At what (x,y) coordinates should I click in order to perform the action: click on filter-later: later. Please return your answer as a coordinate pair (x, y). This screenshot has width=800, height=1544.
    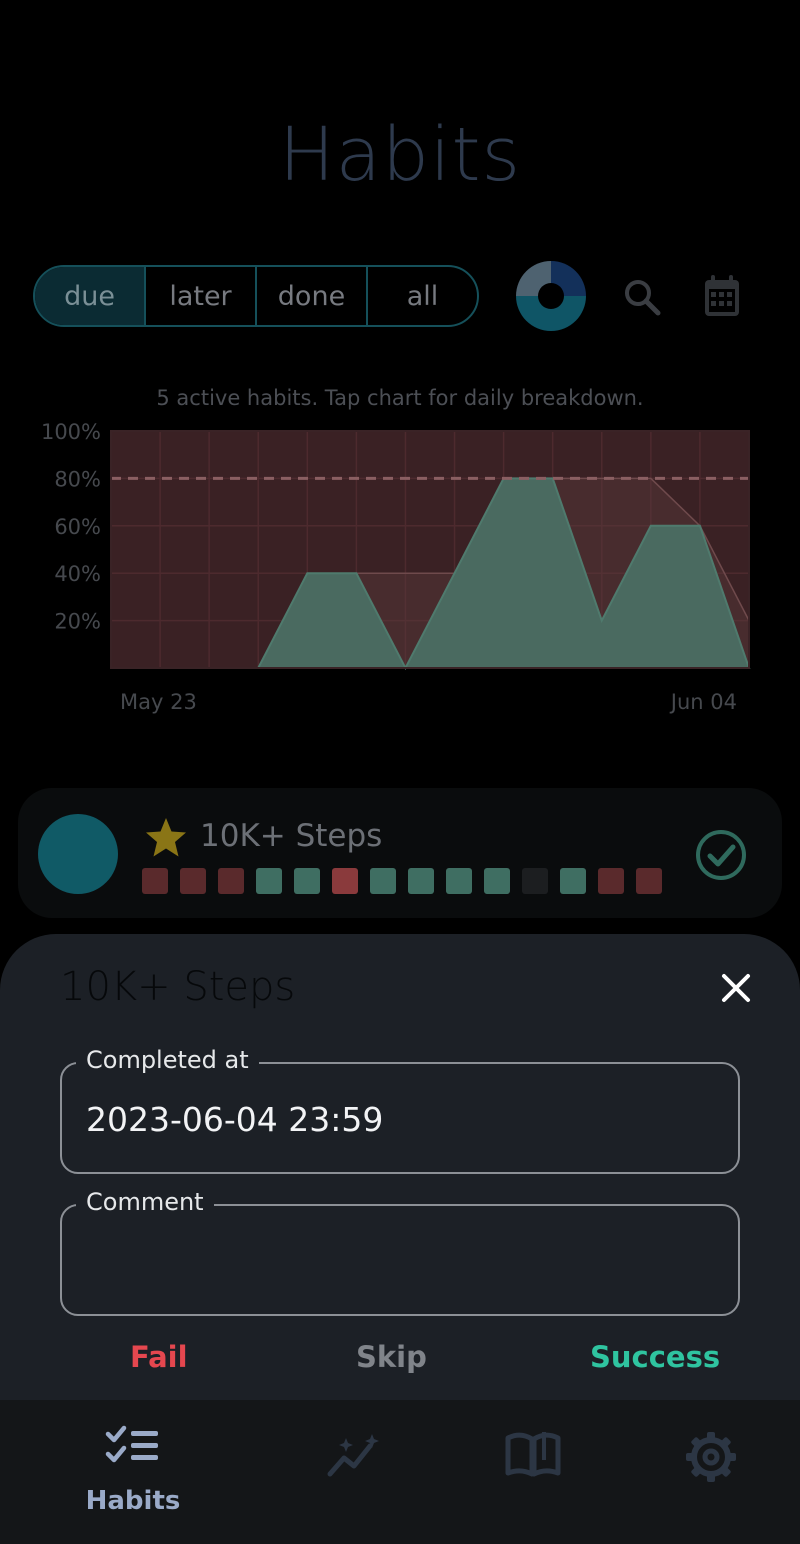
    Looking at the image, I should click on (199, 296).